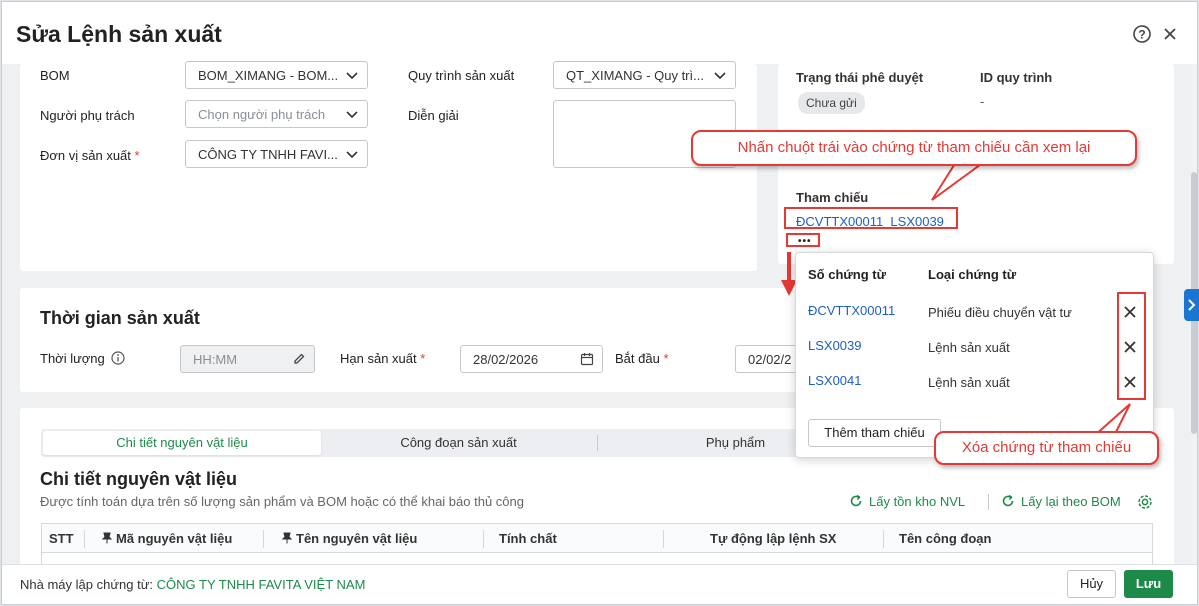 This screenshot has width=1199, height=606. What do you see at coordinates (917, 501) in the screenshot?
I see `fetch-stock-label: Lấy tồn kho NVL` at bounding box center [917, 501].